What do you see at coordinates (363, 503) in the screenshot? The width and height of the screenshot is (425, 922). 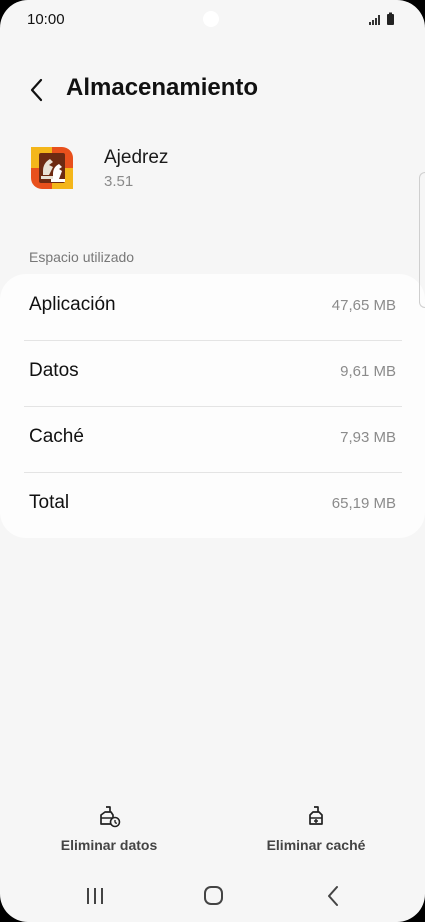 I see `row-value: 65,19 MB` at bounding box center [363, 503].